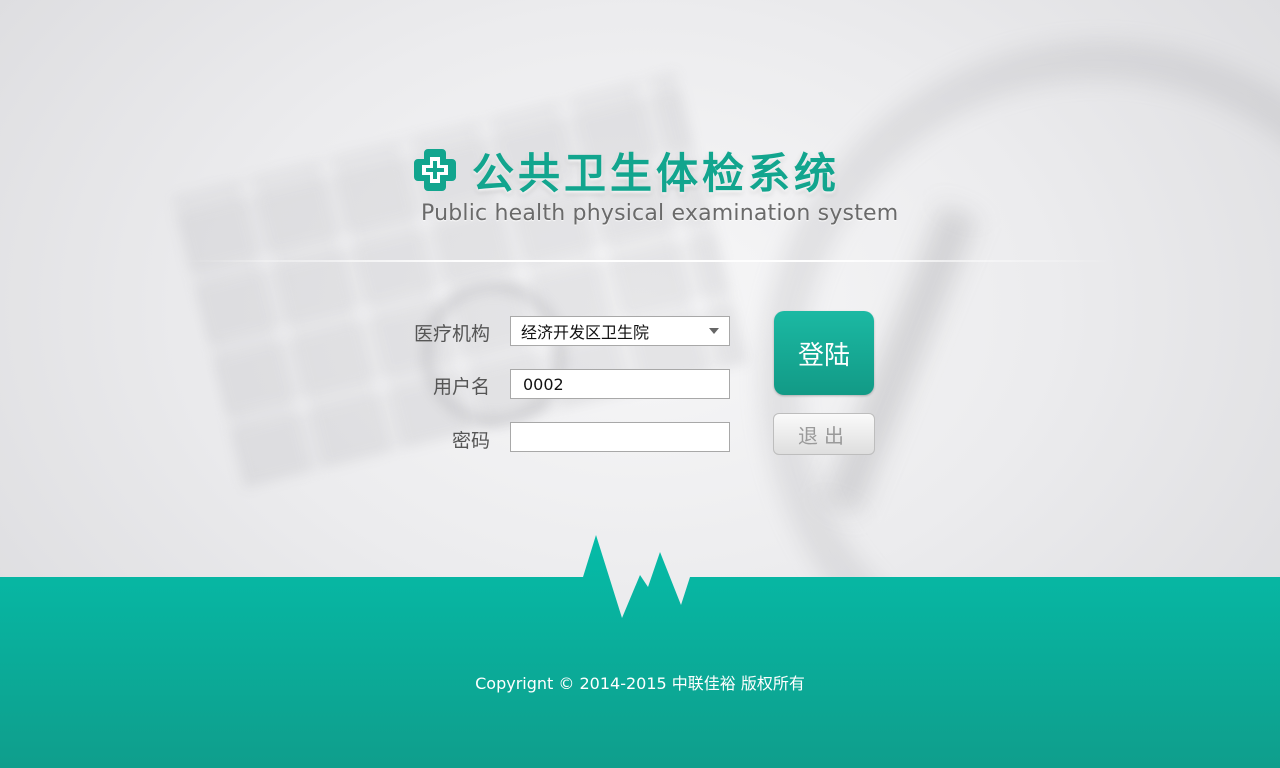 The height and width of the screenshot is (768, 1280). I want to click on password-input, so click(620, 437).